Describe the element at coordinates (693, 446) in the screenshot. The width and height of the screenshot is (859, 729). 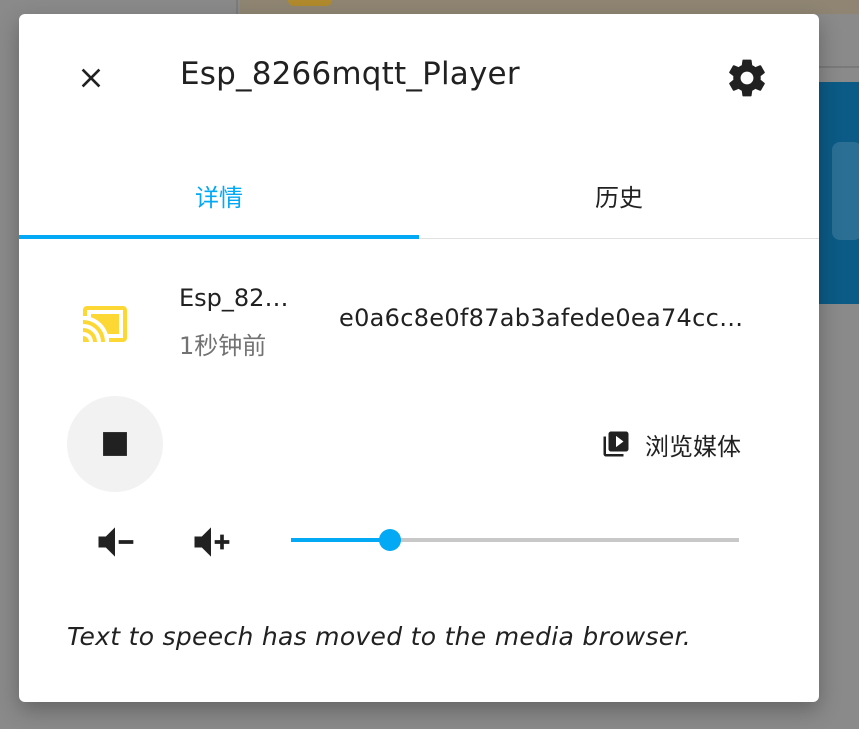
I see `browse-media-label: 浏览媒体` at that location.